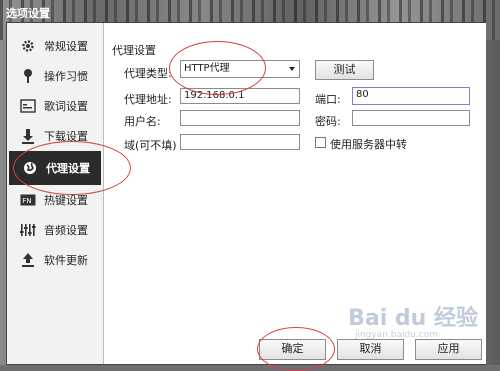 Image resolution: width=500 pixels, height=371 pixels. I want to click on port-input: 80, so click(411, 96).